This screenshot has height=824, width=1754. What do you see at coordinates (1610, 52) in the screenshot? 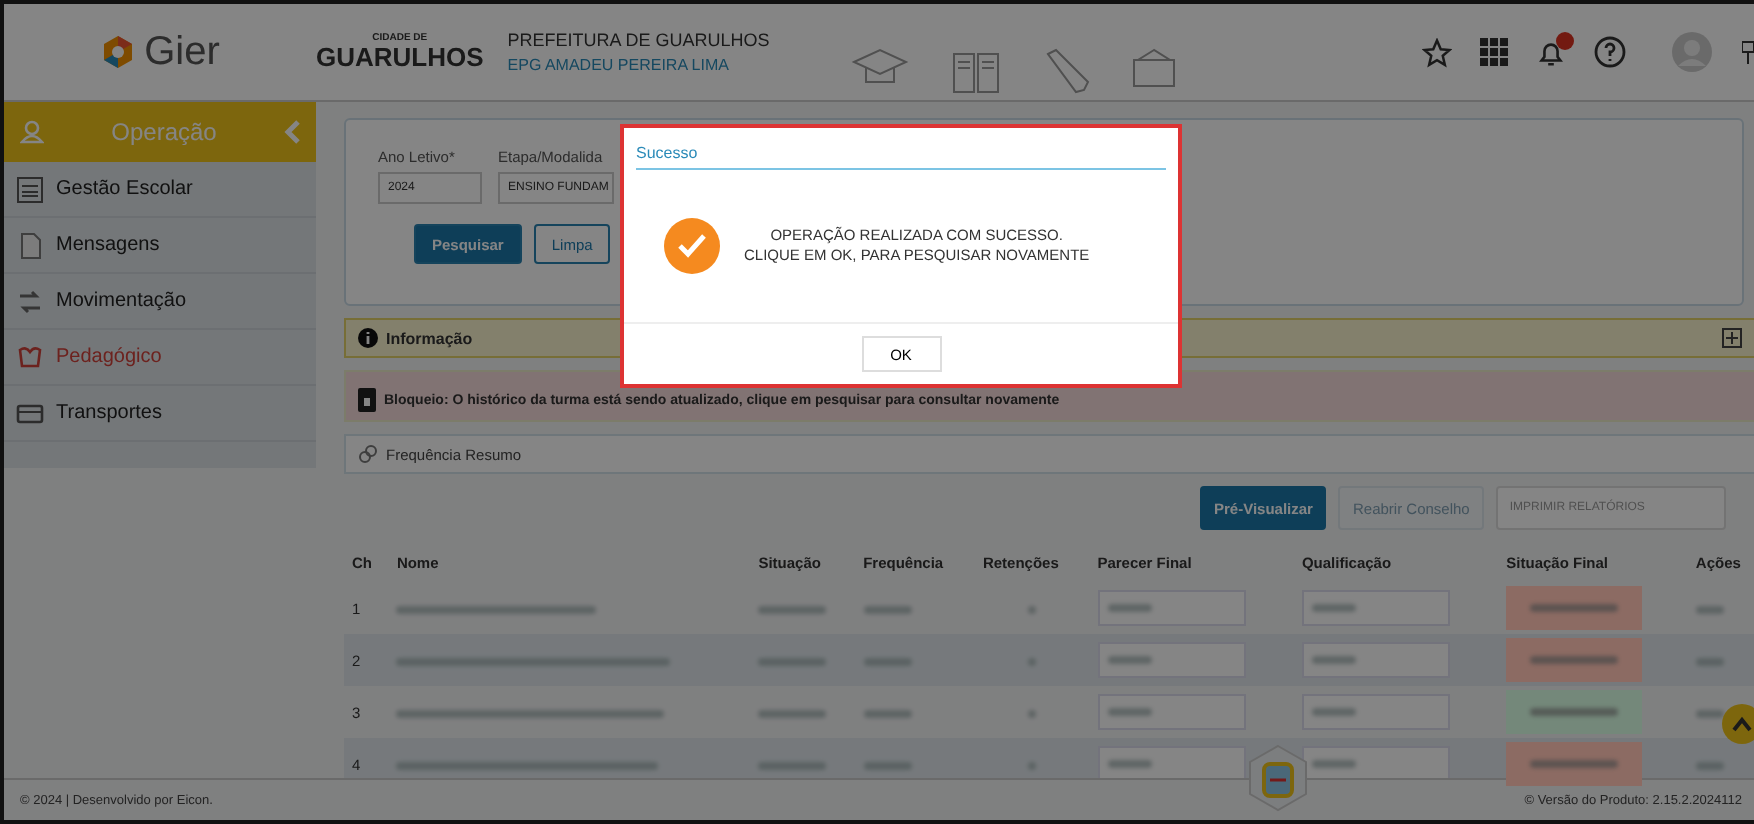
I see `help-icon` at bounding box center [1610, 52].